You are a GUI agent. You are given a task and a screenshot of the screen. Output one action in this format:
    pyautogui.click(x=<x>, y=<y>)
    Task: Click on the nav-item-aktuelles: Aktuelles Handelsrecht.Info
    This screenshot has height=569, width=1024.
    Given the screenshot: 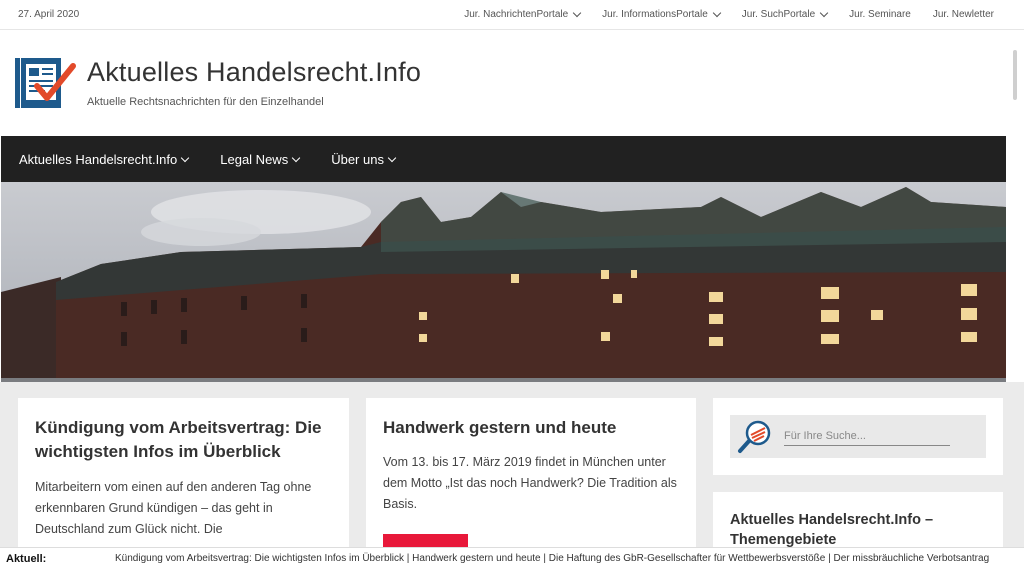 What is the action you would take?
    pyautogui.click(x=104, y=159)
    